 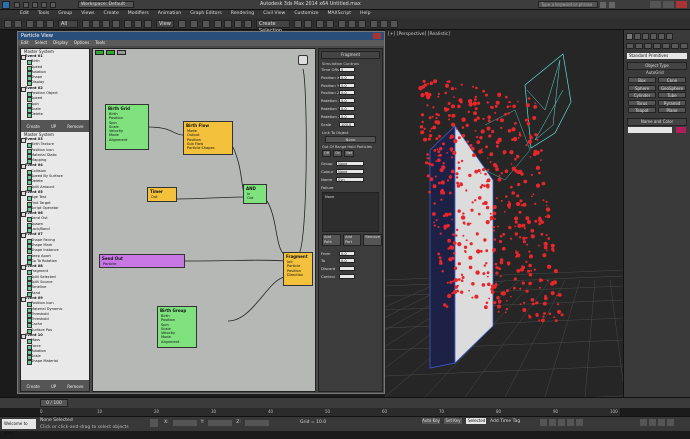 What do you see at coordinates (40, 24) in the screenshot?
I see `unlink-icon` at bounding box center [40, 24].